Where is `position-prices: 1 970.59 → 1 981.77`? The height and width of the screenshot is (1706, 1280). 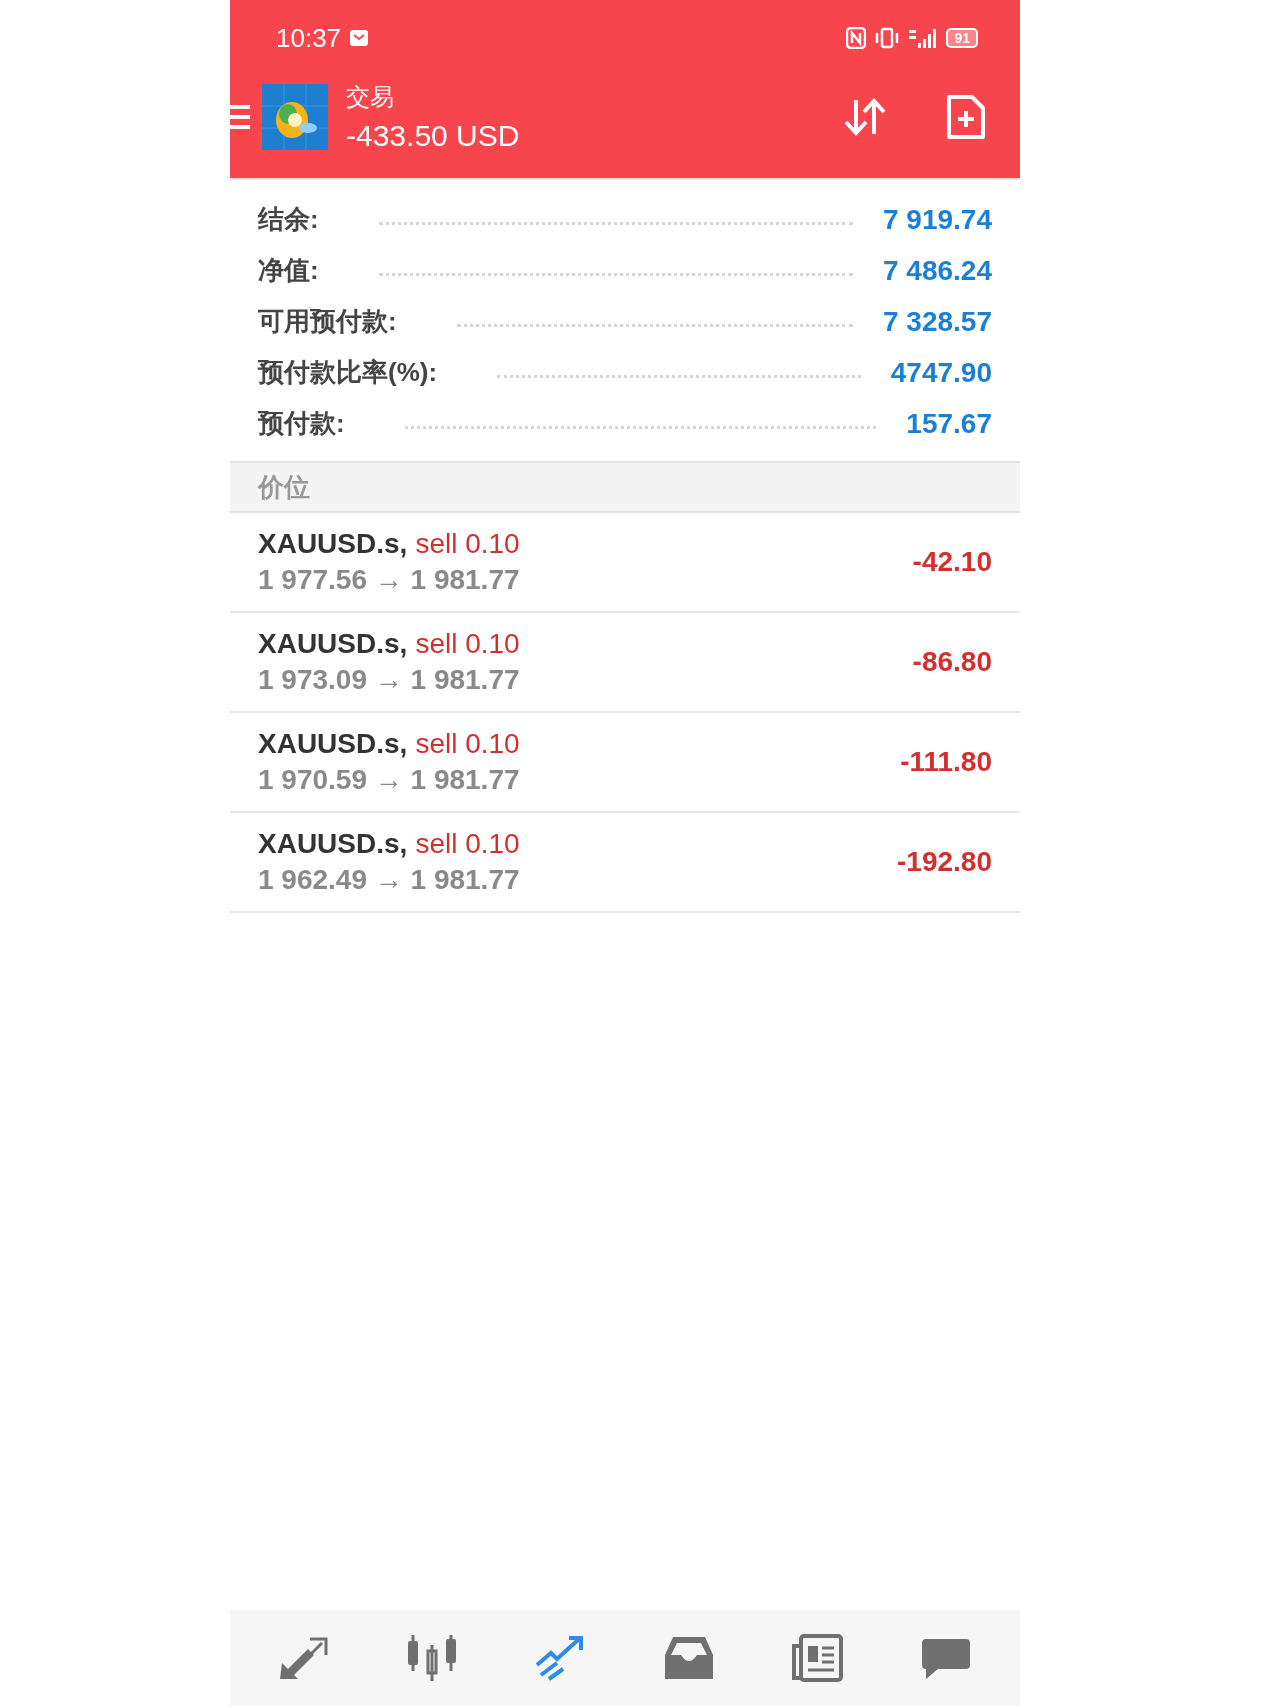
position-prices: 1 970.59 → 1 981.77 is located at coordinates (389, 780).